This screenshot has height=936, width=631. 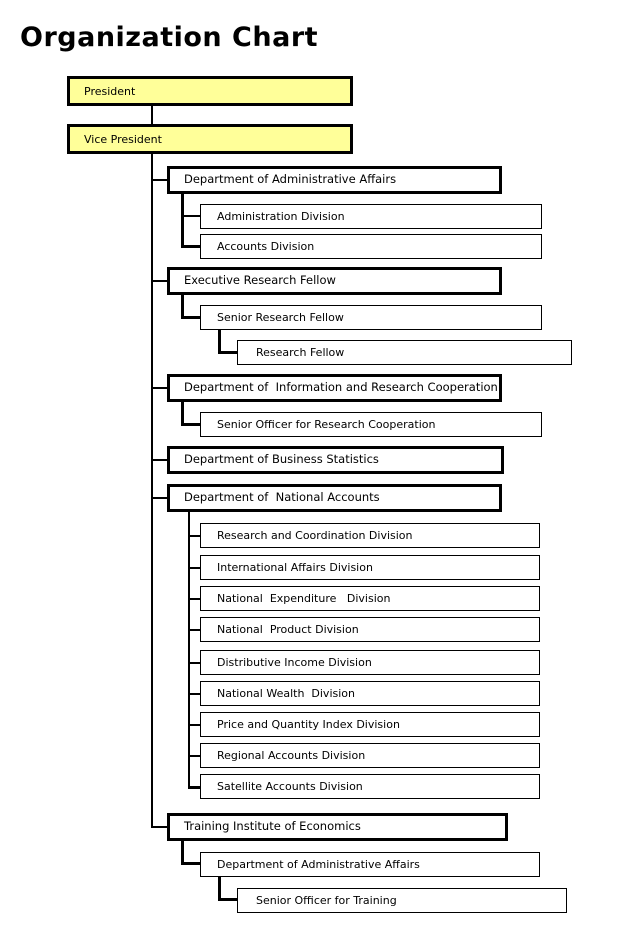 What do you see at coordinates (291, 755) in the screenshot?
I see `org-node-label: Regional Accounts Division` at bounding box center [291, 755].